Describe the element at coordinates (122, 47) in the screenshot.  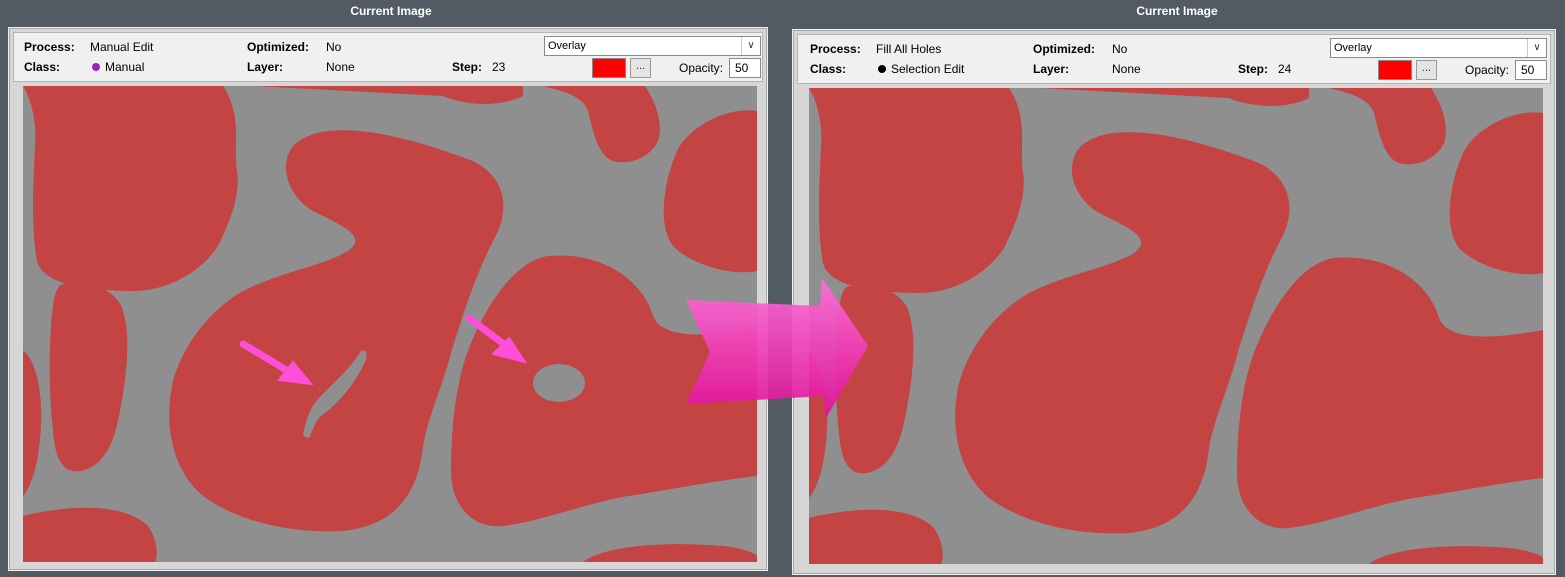
I see `process-value: Manual Edit` at that location.